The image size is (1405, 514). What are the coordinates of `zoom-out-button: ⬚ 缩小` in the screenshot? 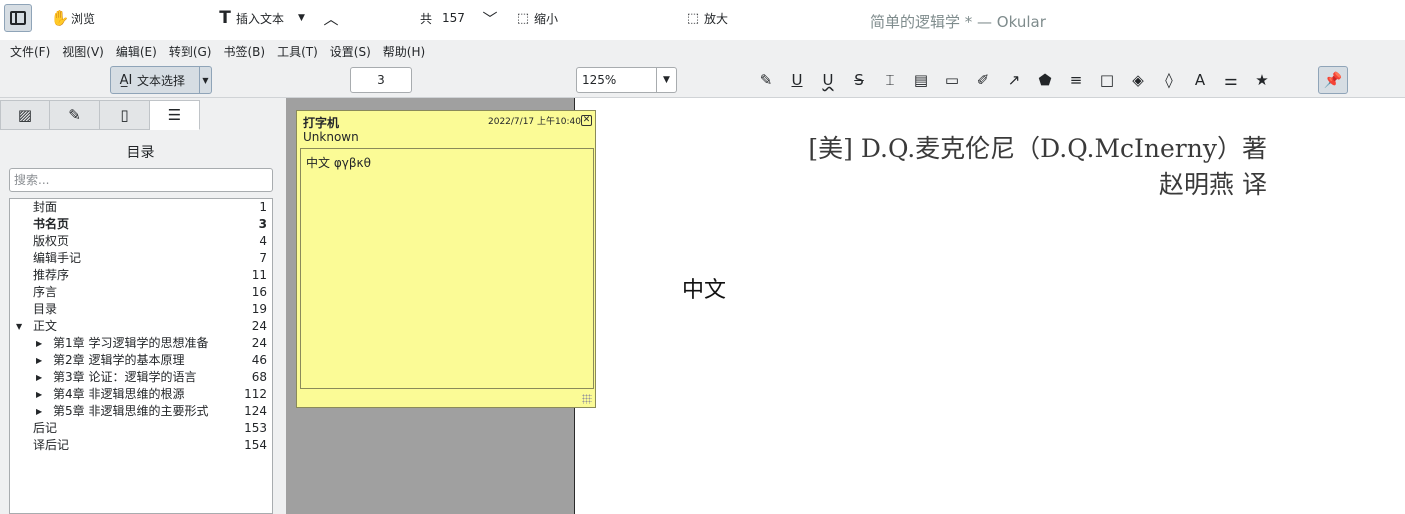 It's located at (535, 18).